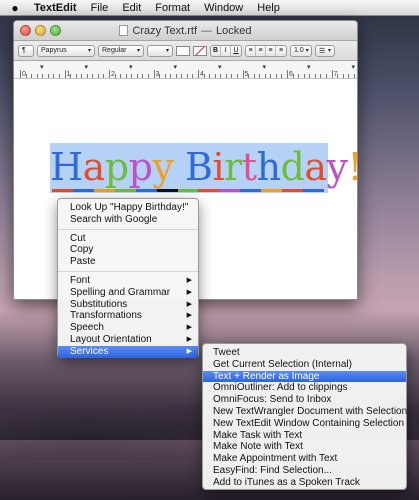 The width and height of the screenshot is (419, 500). Describe the element at coordinates (185, 70) in the screenshot. I see `ruler: 0 ▾ 1 ▾ 2 ▾ 3 ▾ 4 ▾ 5 ▾ 6 ▾ 7 ▾` at that location.